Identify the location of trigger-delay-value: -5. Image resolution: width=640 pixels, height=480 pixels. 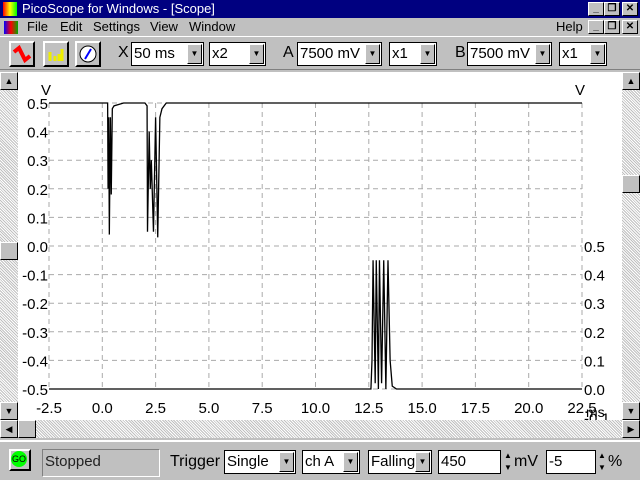
(556, 461).